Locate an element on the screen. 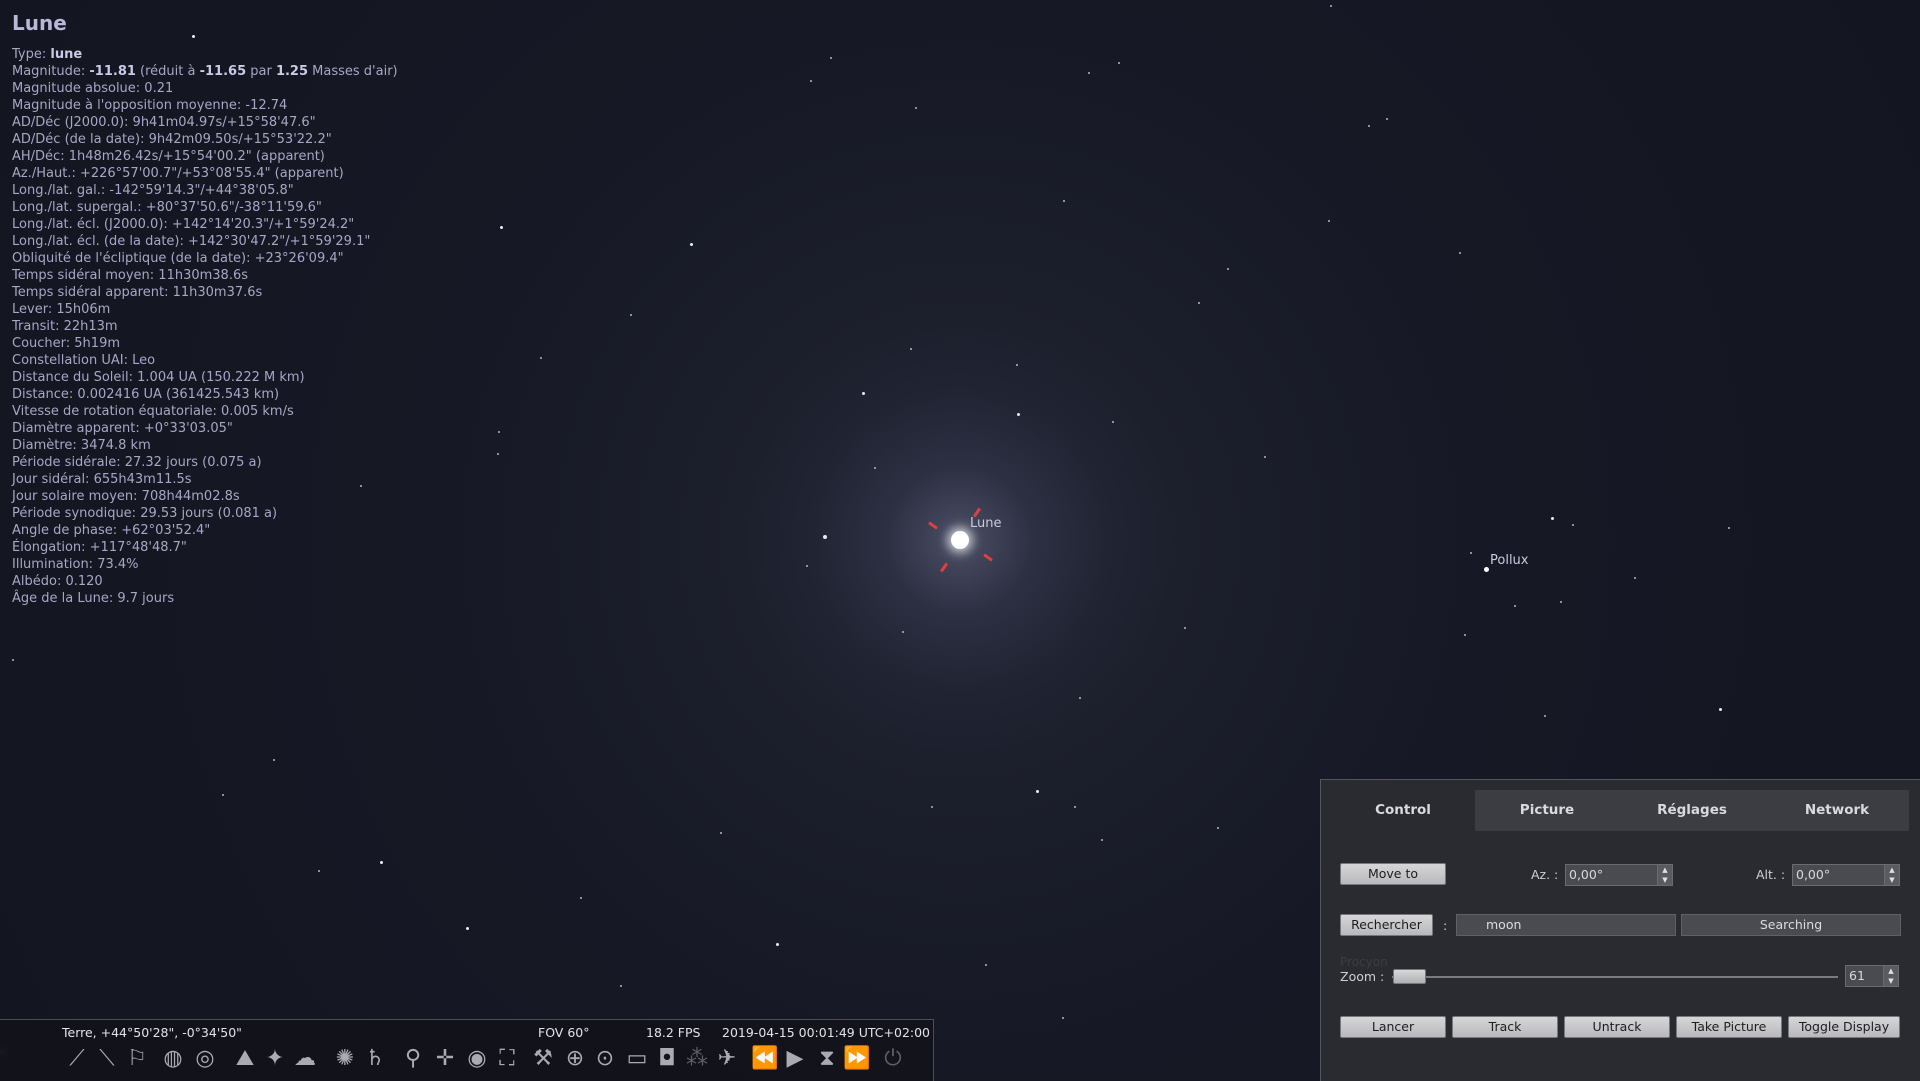  night-mode-icon: ◉ is located at coordinates (477, 1059).